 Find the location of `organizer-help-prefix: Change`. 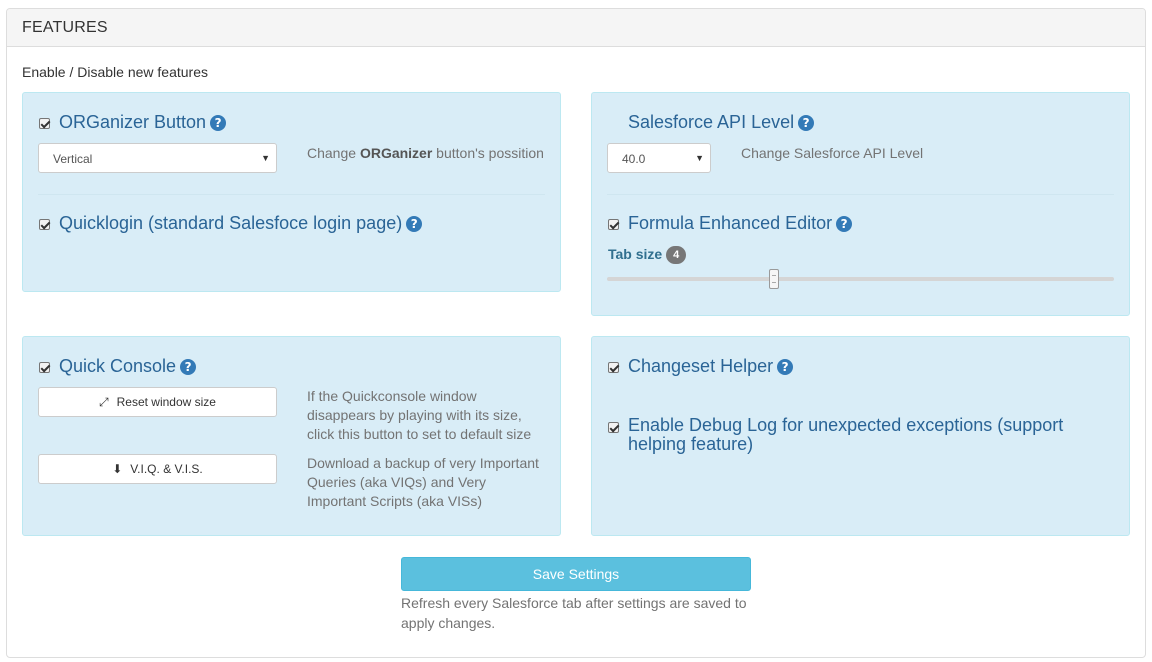

organizer-help-prefix: Change is located at coordinates (333, 153).